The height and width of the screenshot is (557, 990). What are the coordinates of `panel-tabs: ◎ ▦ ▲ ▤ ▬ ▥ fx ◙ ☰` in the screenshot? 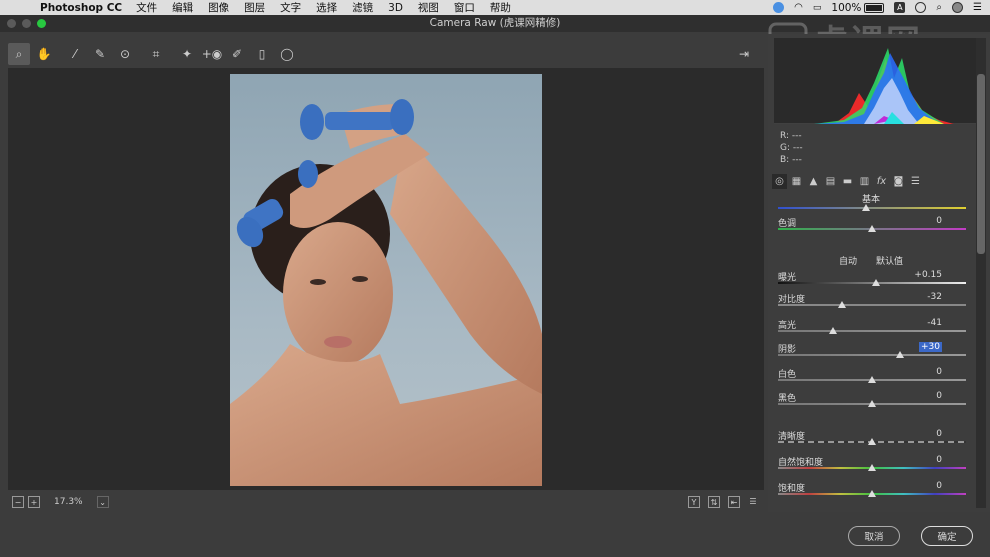 It's located at (847, 181).